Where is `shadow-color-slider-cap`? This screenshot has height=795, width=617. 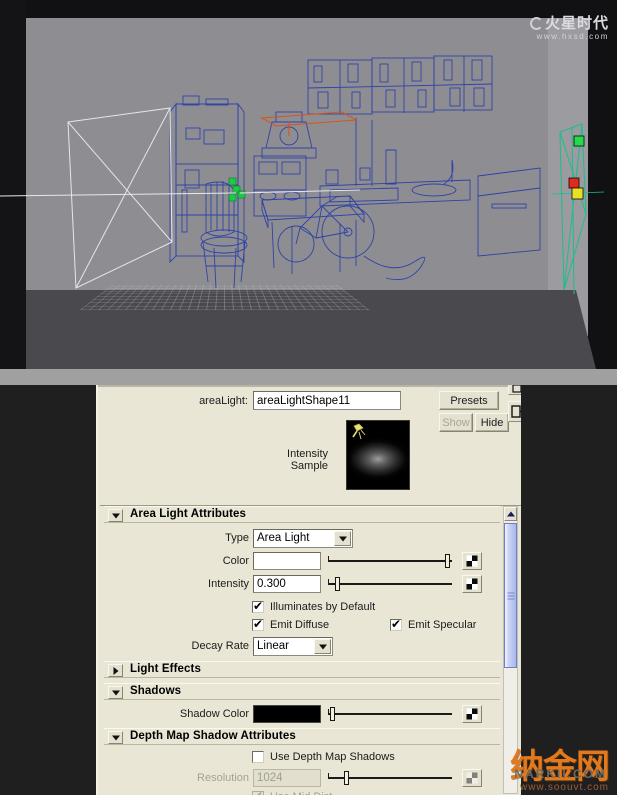 shadow-color-slider-cap is located at coordinates (328, 712).